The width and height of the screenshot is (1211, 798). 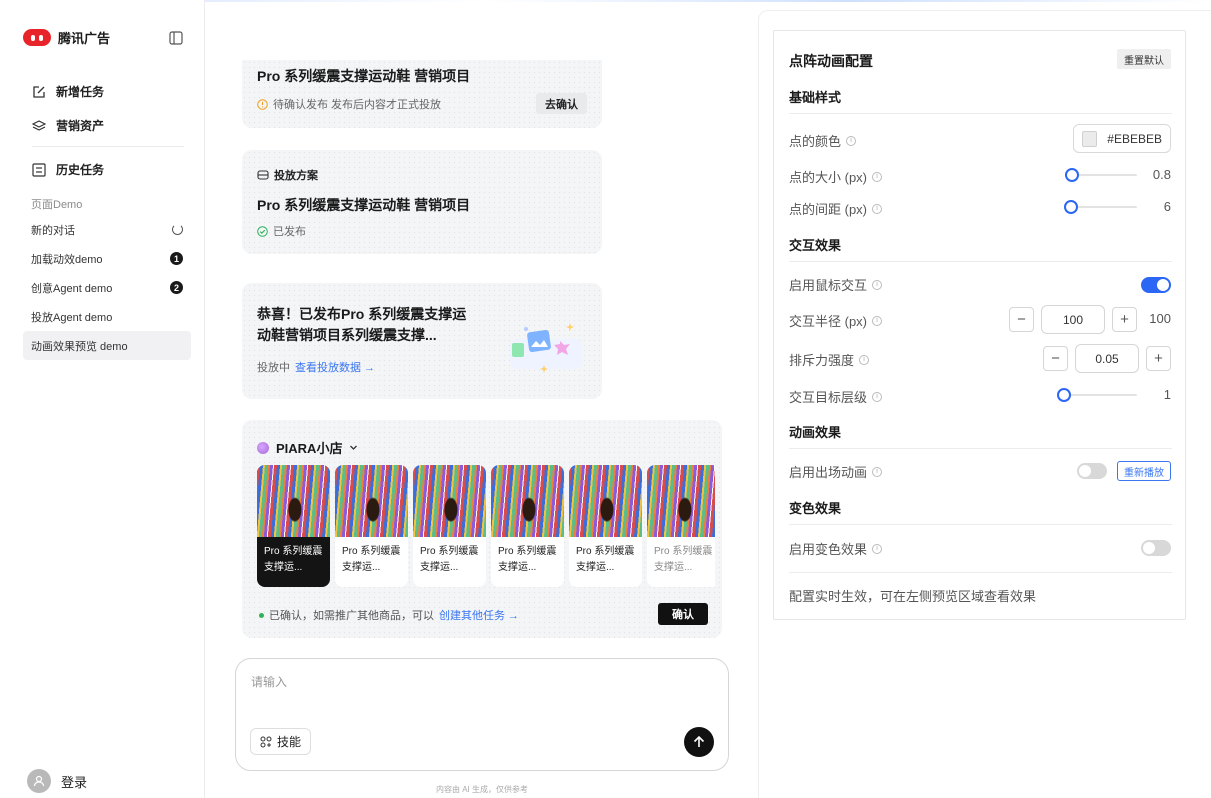 I want to click on demo-label: 加载动效demo, so click(x=67, y=259).